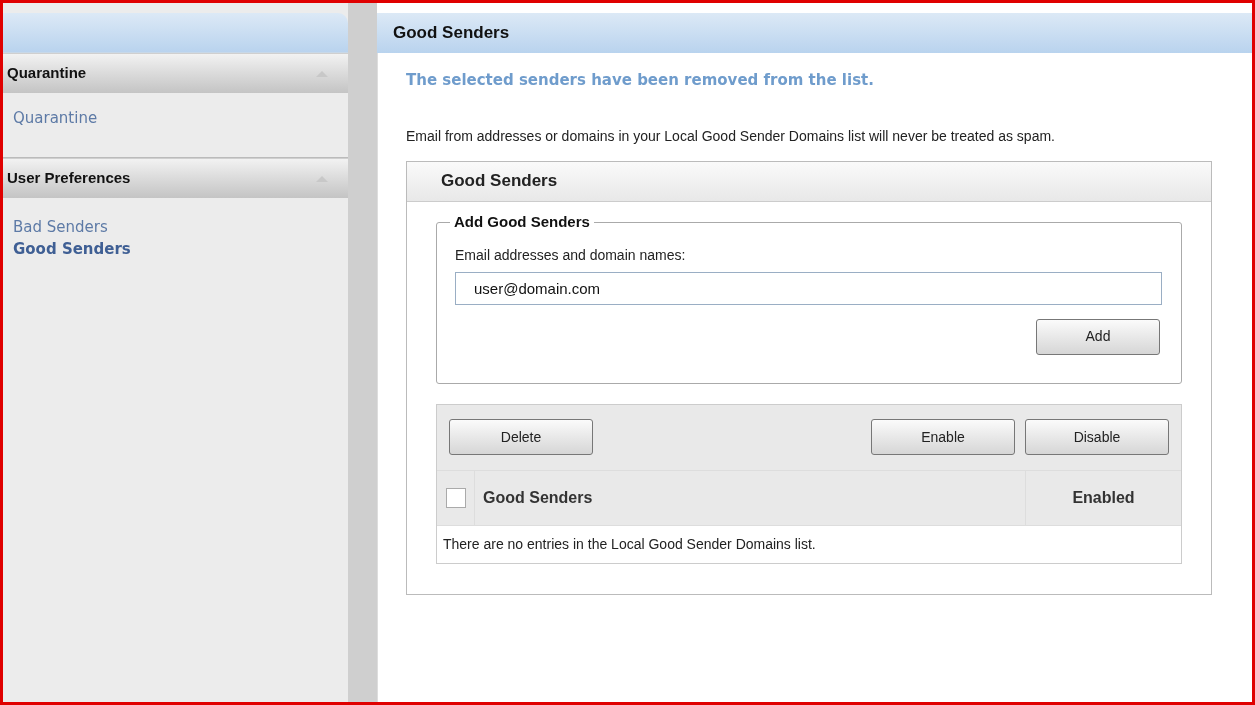 This screenshot has width=1255, height=705. I want to click on description-text: Email from addresses or domains in your Local Good Sender Domains list will never be treated as spam., so click(731, 136).